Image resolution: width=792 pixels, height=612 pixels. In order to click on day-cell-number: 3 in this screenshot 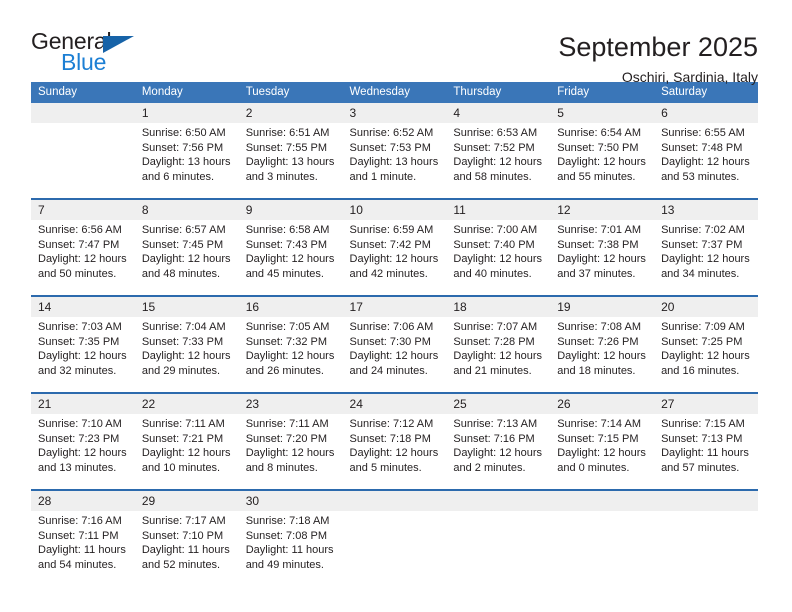, I will do `click(394, 113)`.